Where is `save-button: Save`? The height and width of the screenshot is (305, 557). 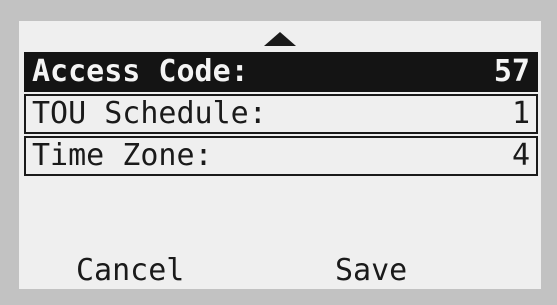 save-button: Save is located at coordinates (371, 271).